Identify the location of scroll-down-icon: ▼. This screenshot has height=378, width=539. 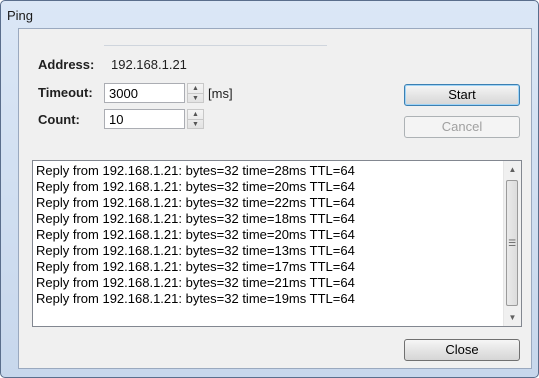
(512, 317).